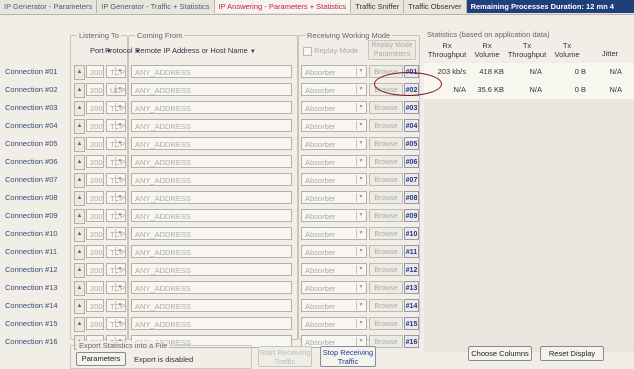  What do you see at coordinates (330, 51) in the screenshot?
I see `replay-mode-checkbox: Replay Mode` at bounding box center [330, 51].